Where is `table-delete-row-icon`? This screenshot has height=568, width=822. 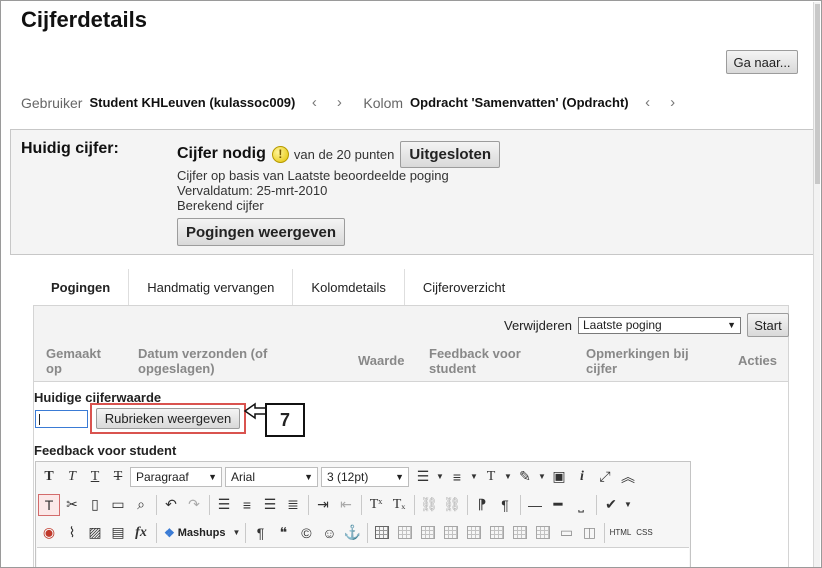 table-delete-row-icon is located at coordinates (451, 533).